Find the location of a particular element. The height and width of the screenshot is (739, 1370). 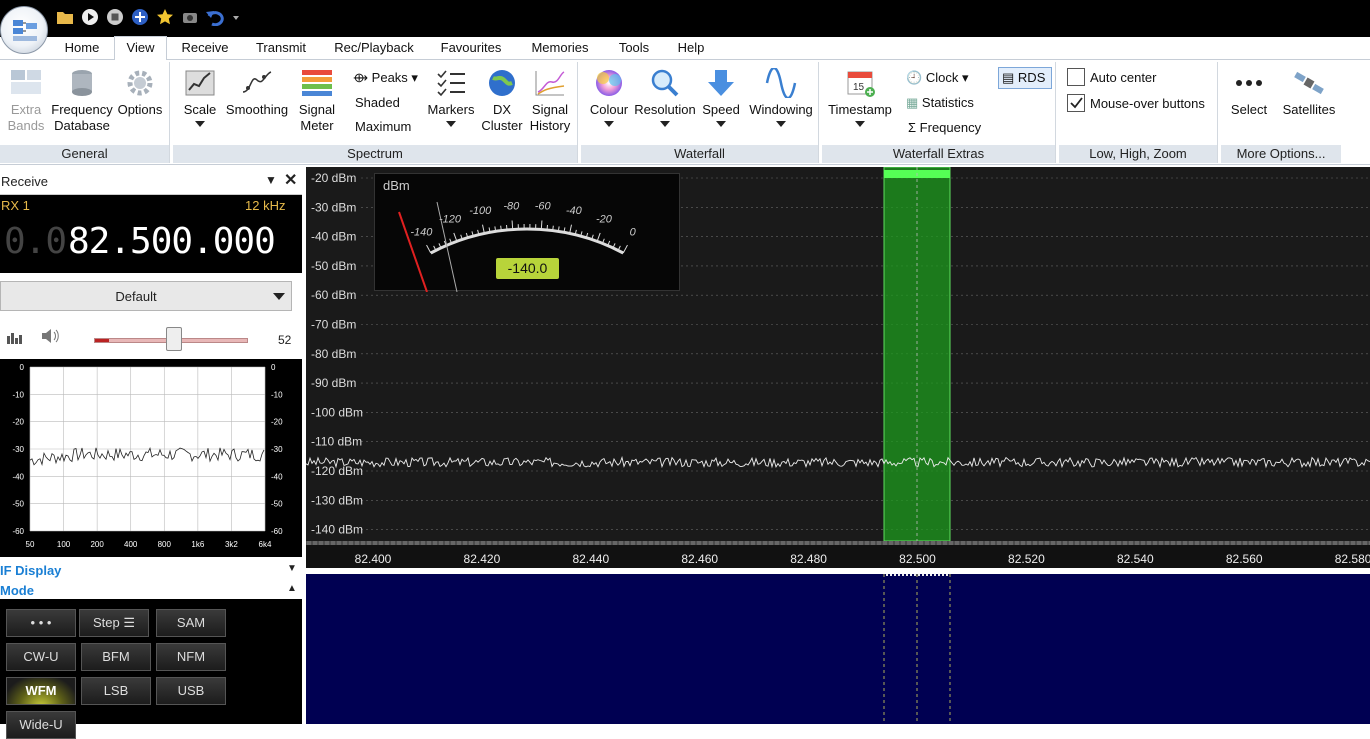

spectrum-y-tick: -100 dBm is located at coordinates (337, 412).